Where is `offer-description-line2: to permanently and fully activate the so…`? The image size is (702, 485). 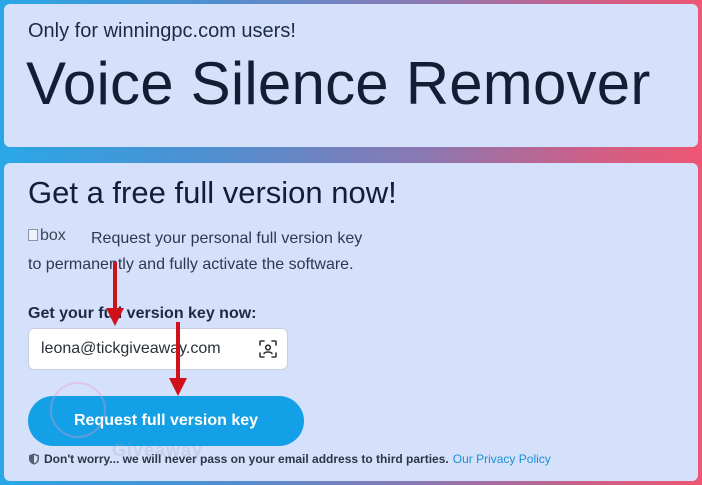
offer-description-line2: to permanently and fully activate the so… is located at coordinates (191, 264).